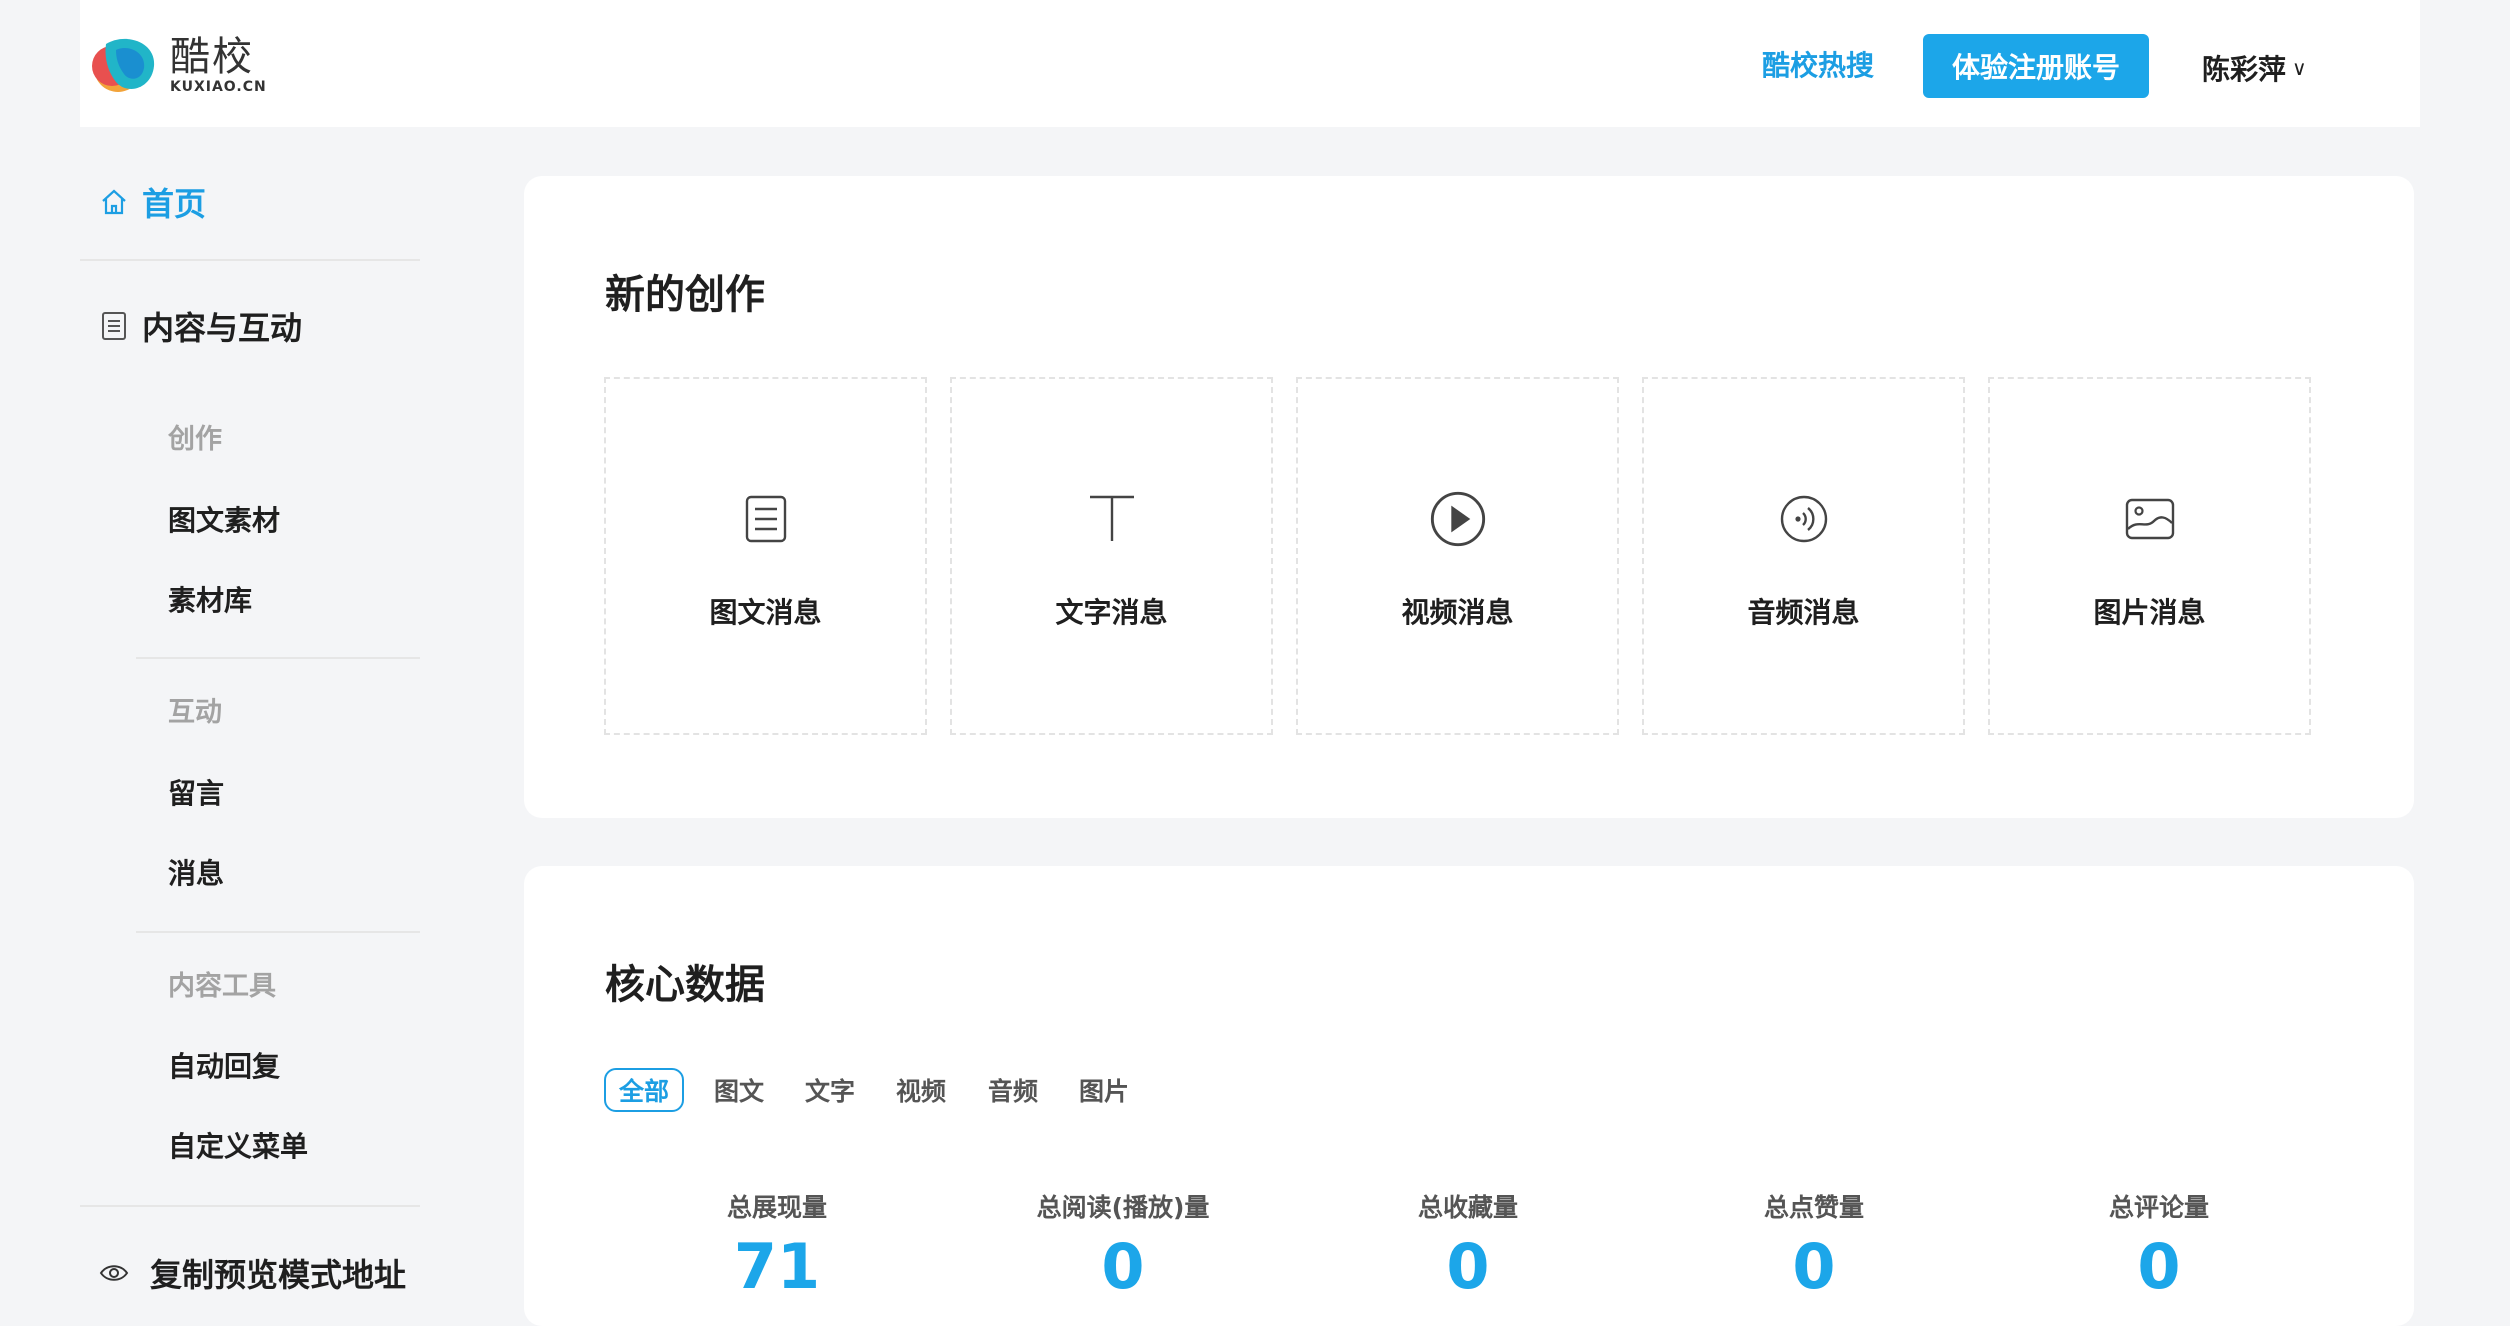 The width and height of the screenshot is (2510, 1326). What do you see at coordinates (921, 1090) in the screenshot?
I see `tab-video: 视频` at bounding box center [921, 1090].